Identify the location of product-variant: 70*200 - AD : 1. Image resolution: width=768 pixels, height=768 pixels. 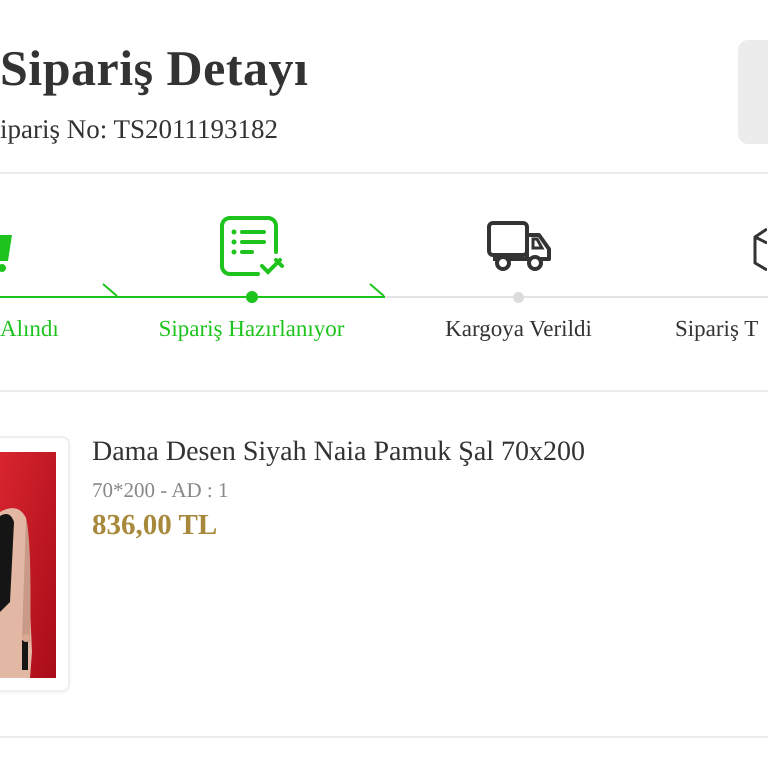
(161, 490).